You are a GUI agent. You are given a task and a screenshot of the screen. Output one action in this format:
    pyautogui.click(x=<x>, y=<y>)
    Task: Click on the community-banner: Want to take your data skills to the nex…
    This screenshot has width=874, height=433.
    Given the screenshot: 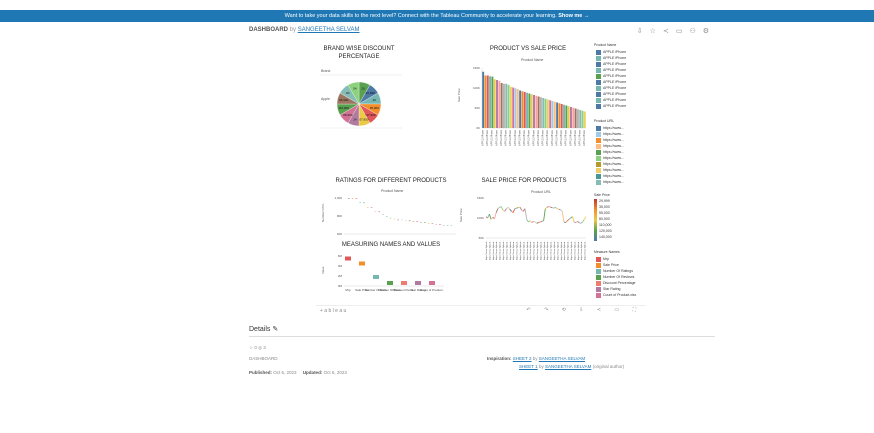 What is the action you would take?
    pyautogui.click(x=437, y=16)
    